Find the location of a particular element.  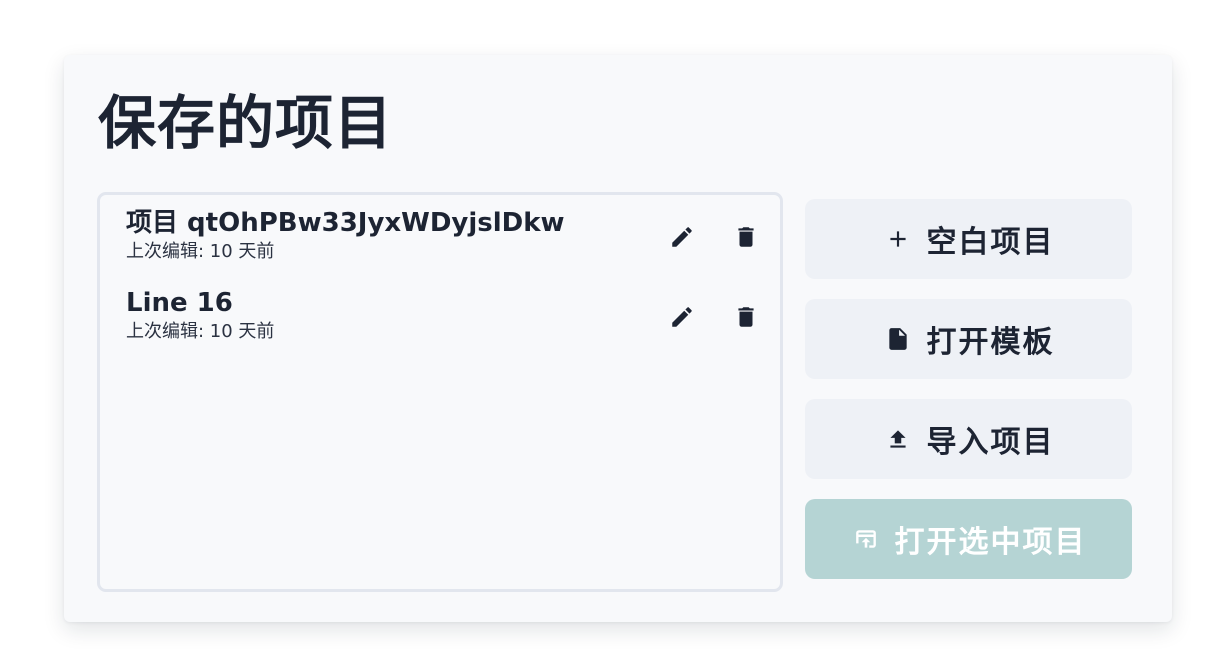

import-project-label: 导入项目 is located at coordinates (990, 442).